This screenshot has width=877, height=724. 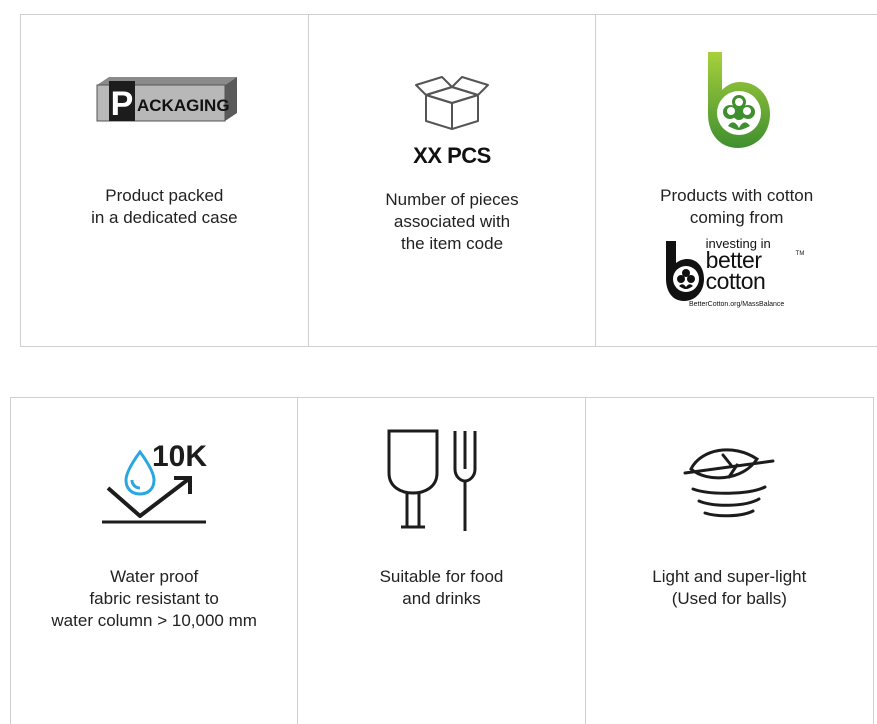 I want to click on svg-text: 10K, so click(x=179, y=456).